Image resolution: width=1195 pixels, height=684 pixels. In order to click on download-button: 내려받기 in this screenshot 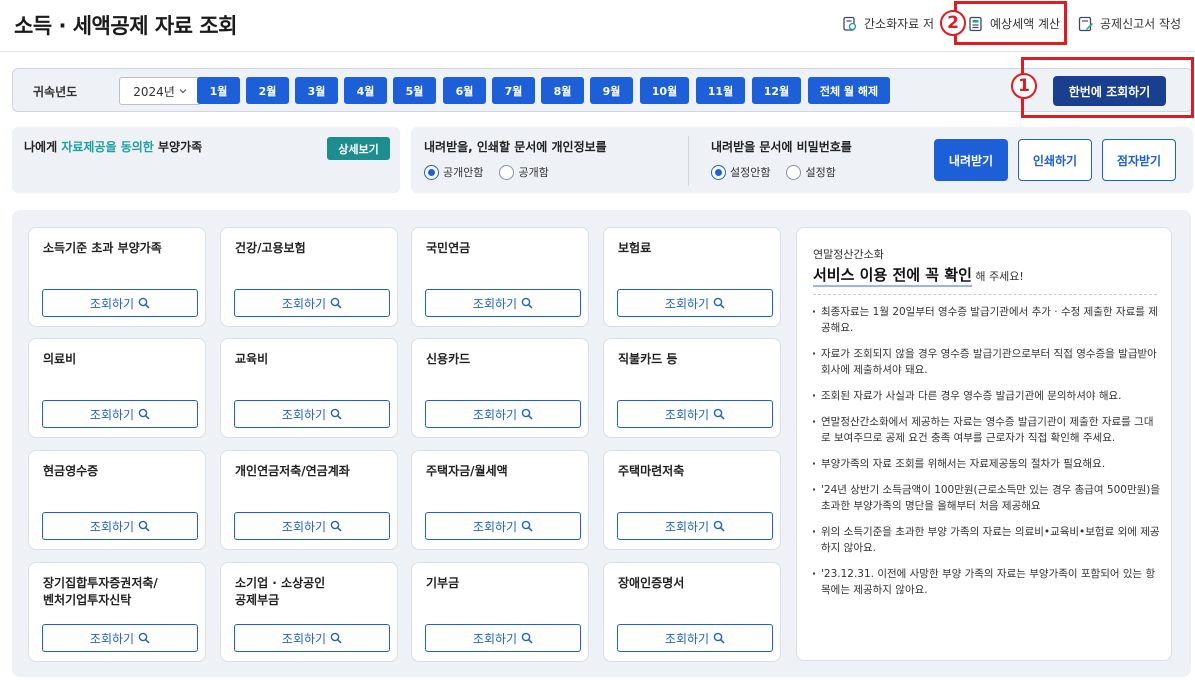, I will do `click(971, 160)`.